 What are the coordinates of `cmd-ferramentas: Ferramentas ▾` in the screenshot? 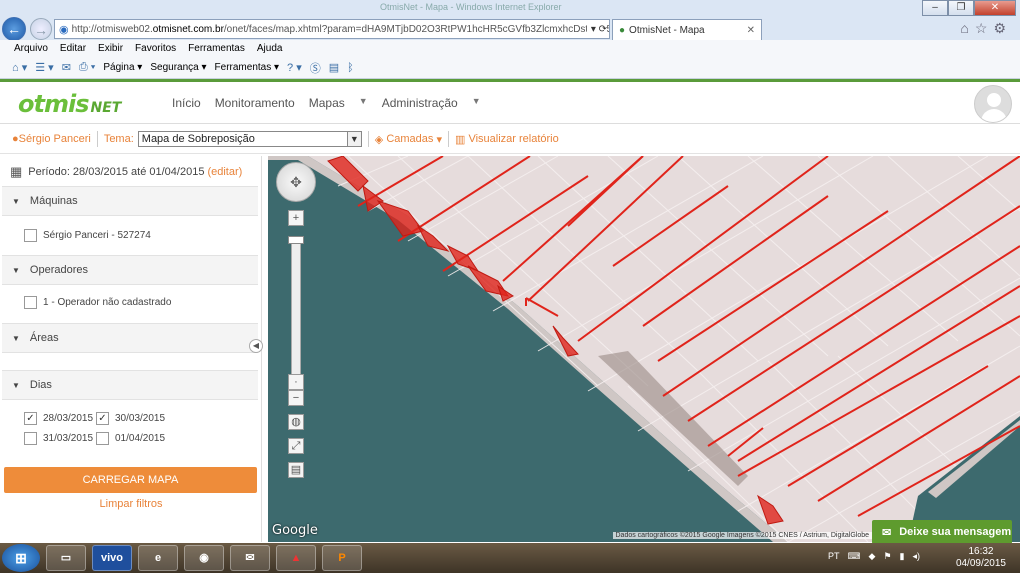 It's located at (247, 67).